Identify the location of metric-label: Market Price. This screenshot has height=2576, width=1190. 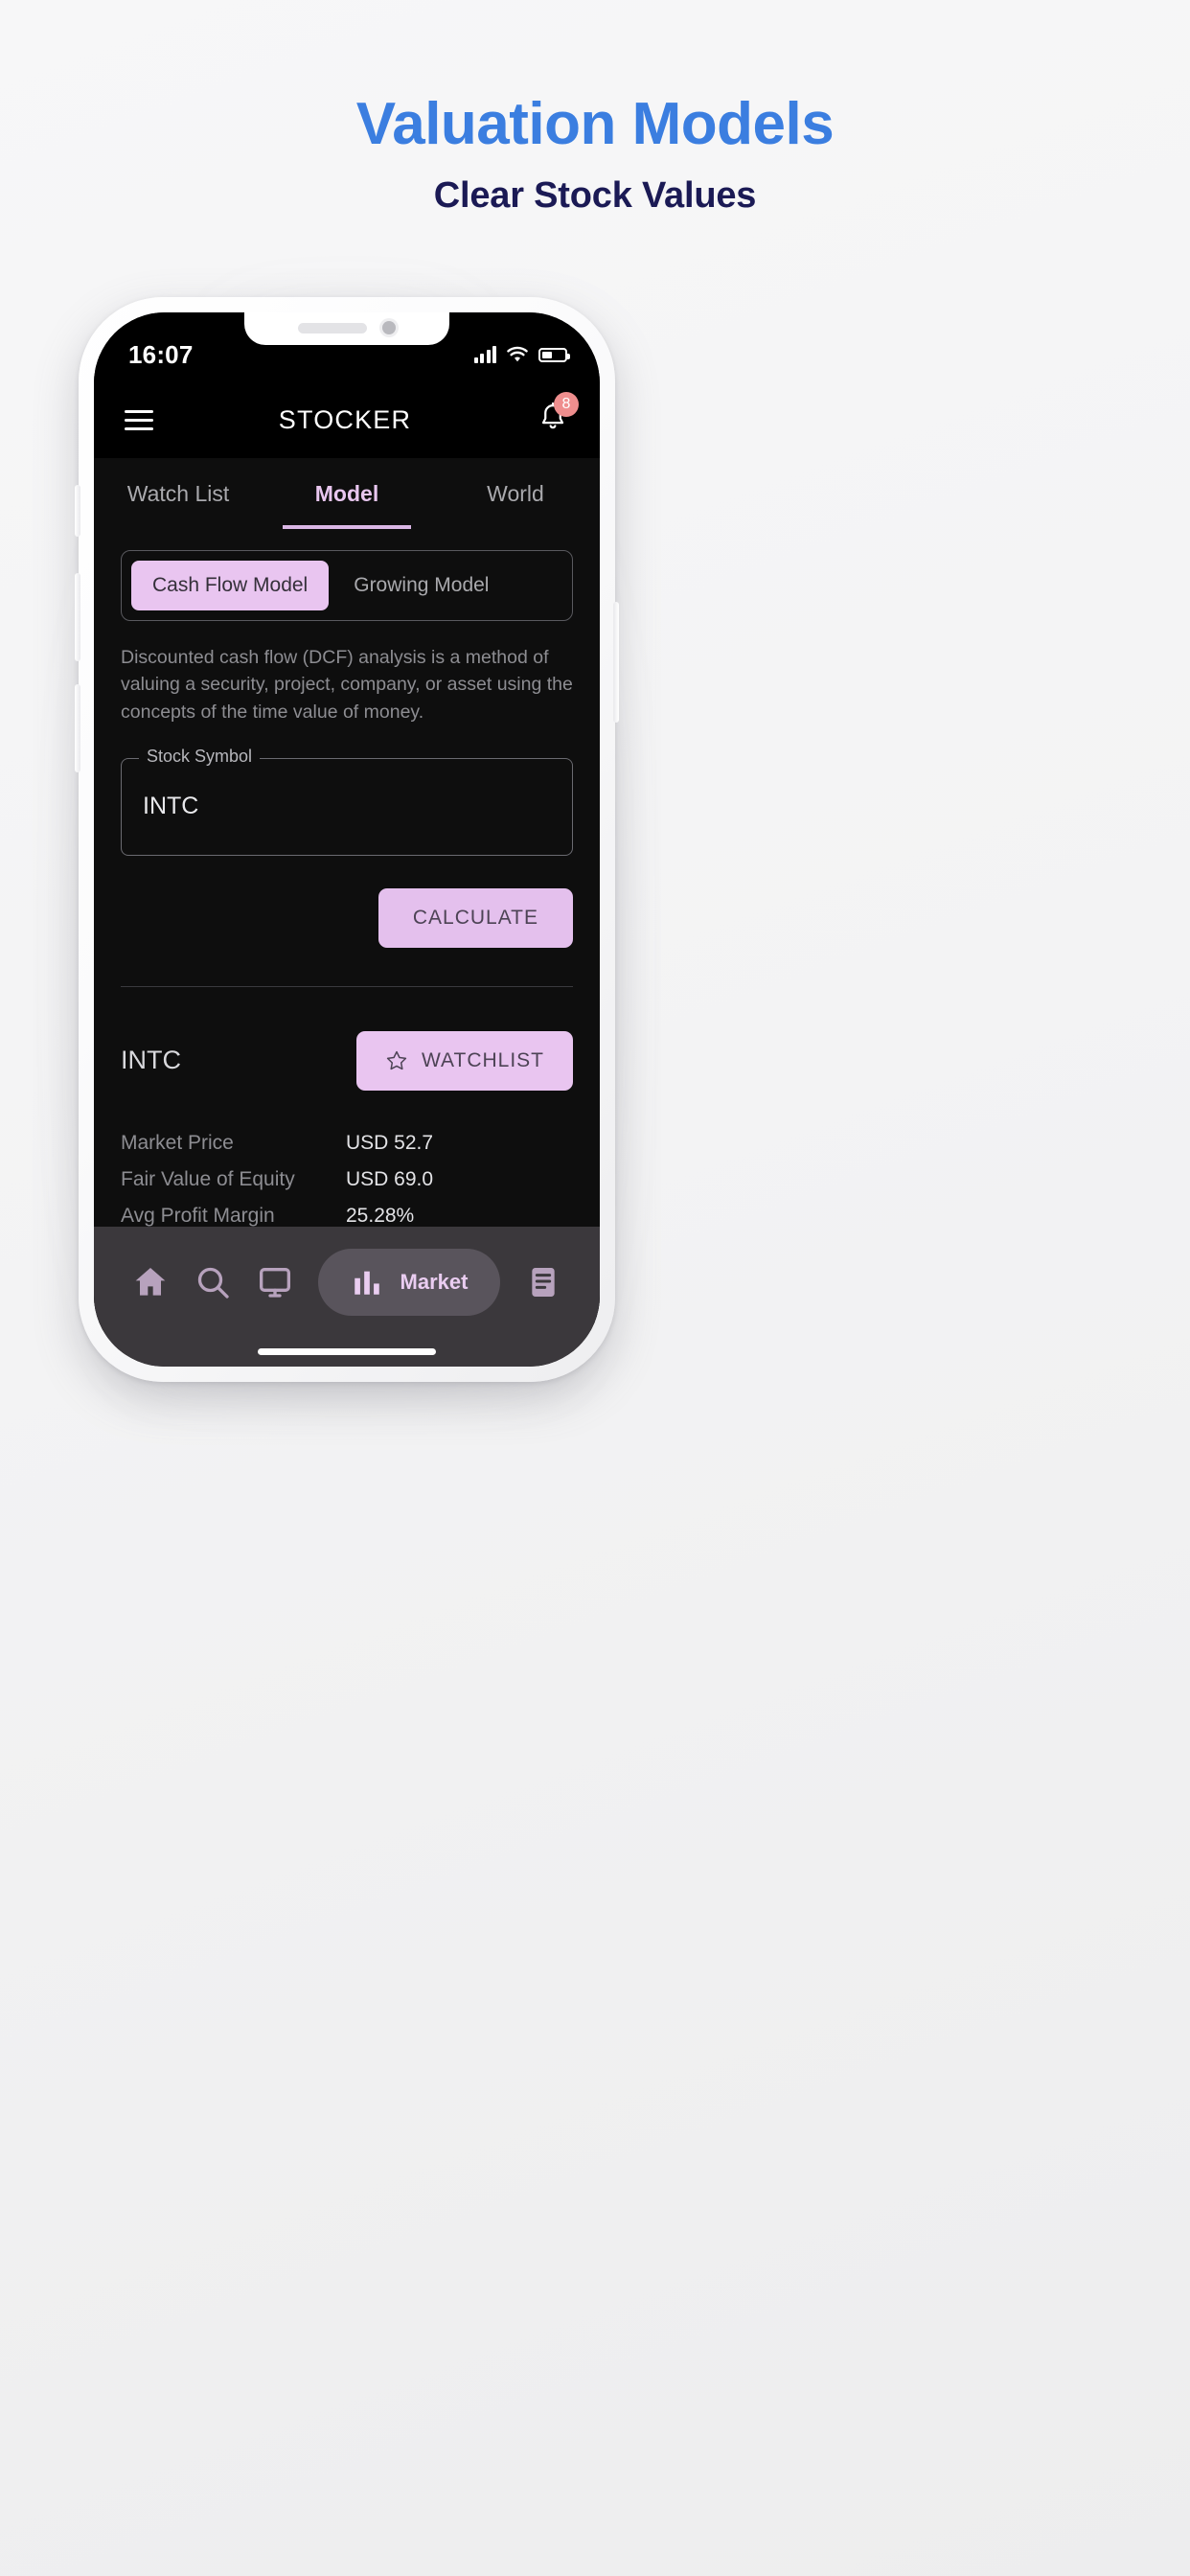
(178, 1142).